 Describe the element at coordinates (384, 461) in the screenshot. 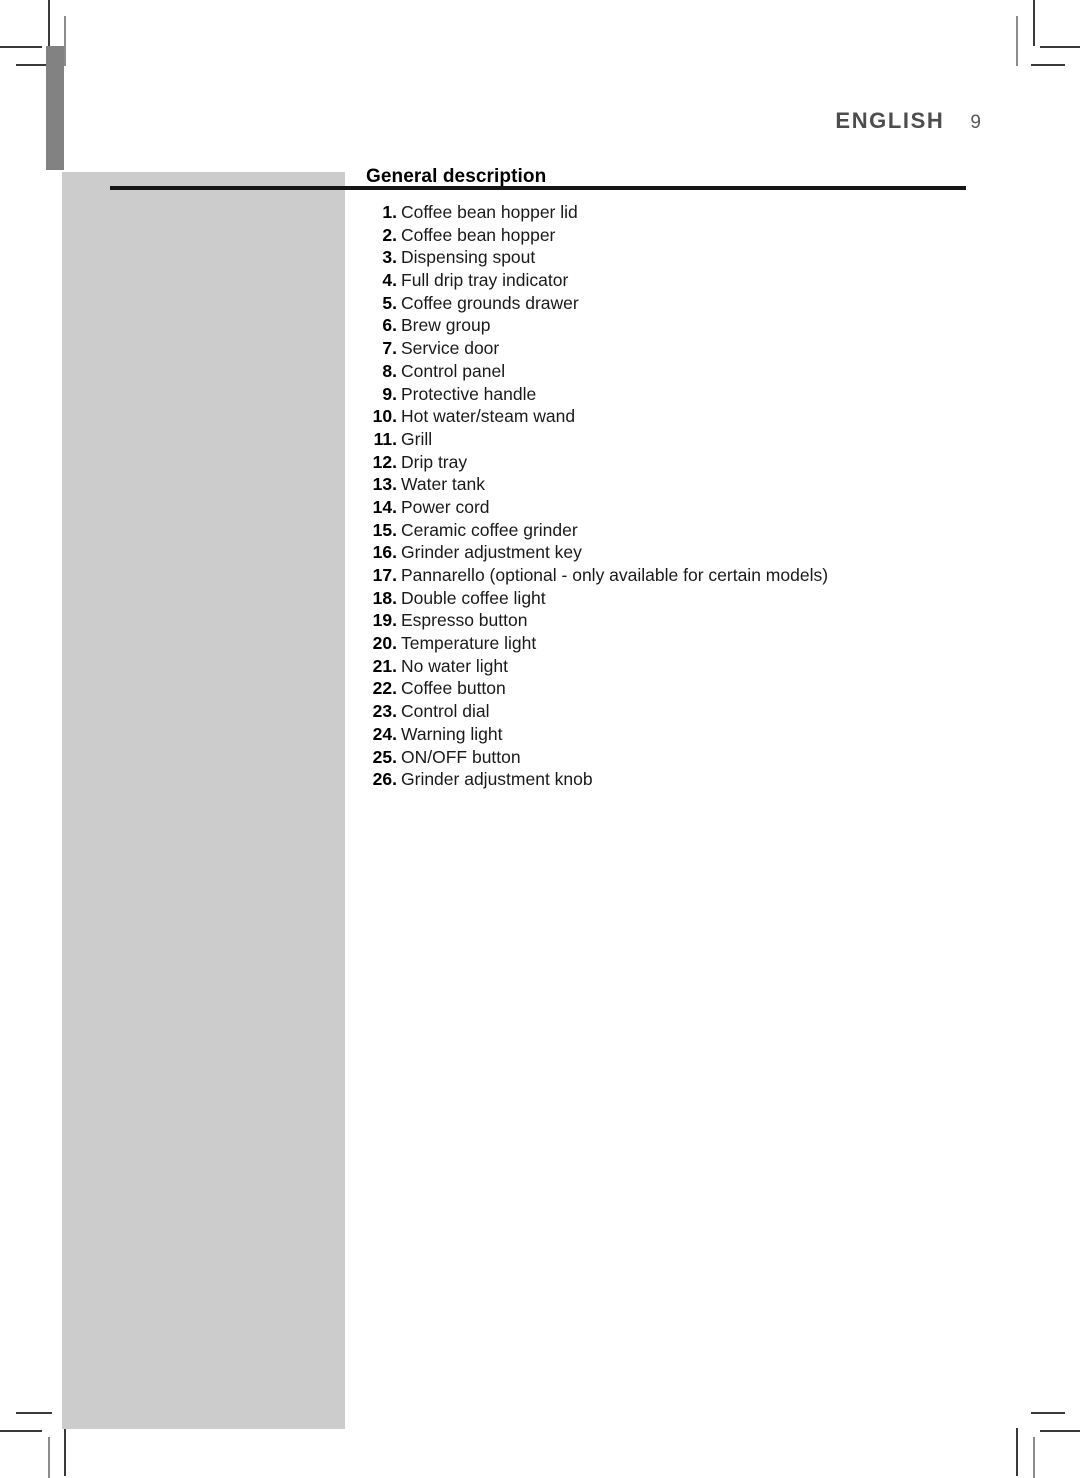

I see `list-item-number: 12.` at that location.